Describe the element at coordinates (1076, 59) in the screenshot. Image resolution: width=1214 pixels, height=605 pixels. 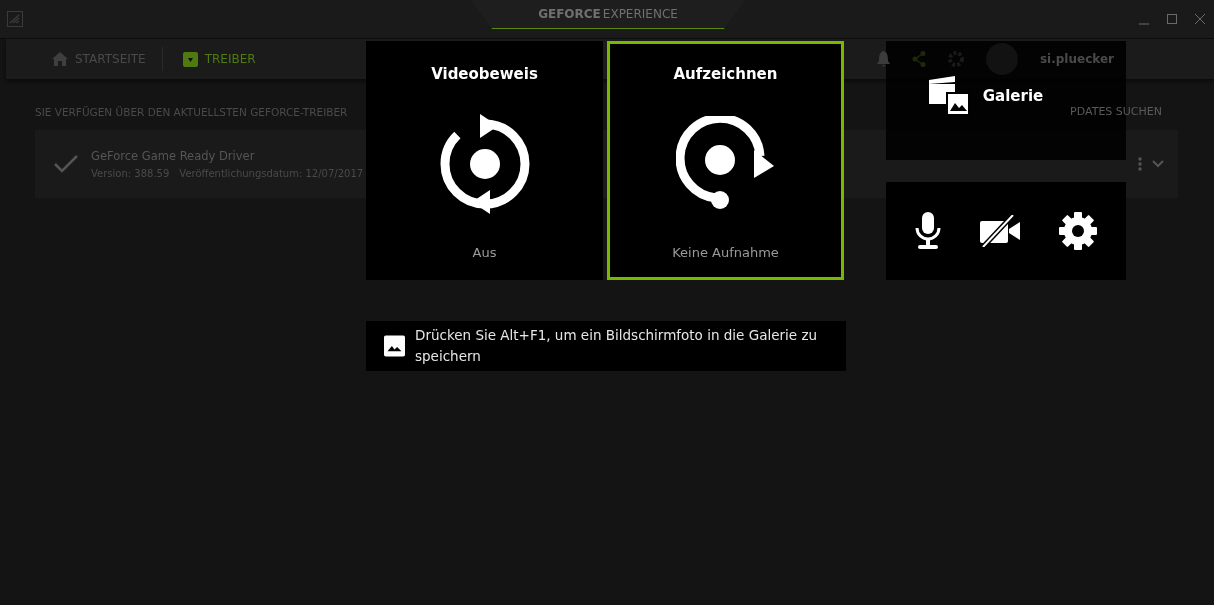
I see `user-name: si.pluecker` at that location.